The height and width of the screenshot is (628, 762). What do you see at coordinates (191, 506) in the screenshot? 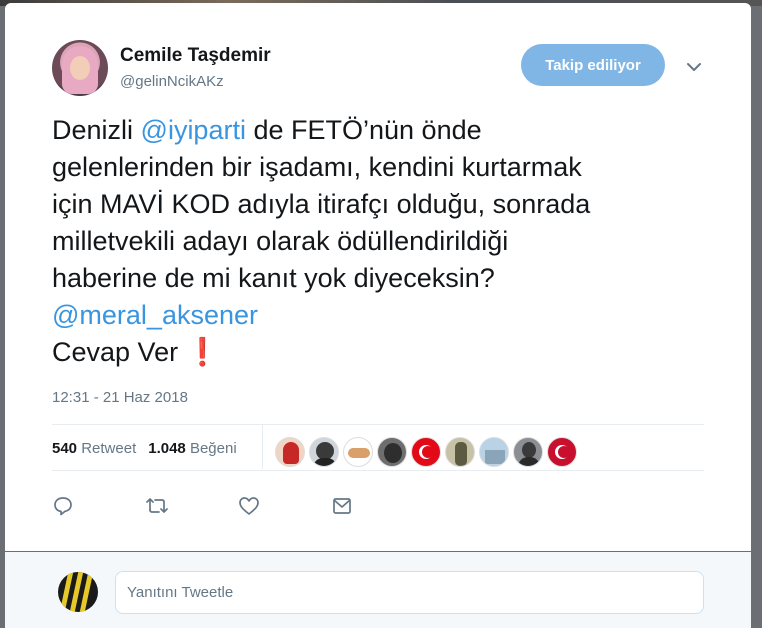
I see `retweet-button` at bounding box center [191, 506].